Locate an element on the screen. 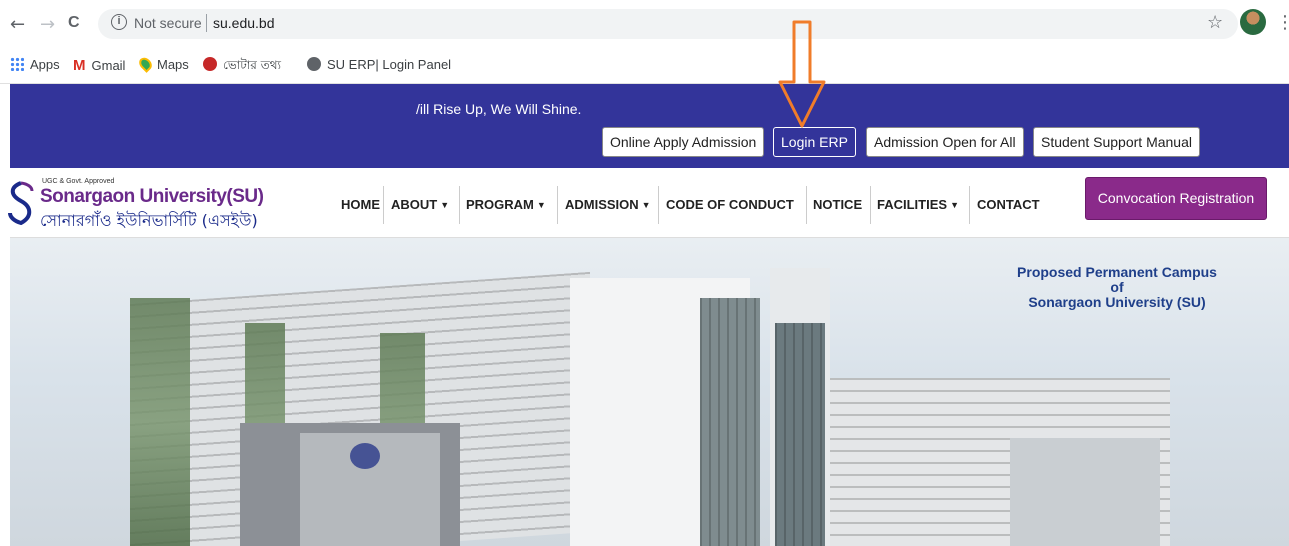  student-support-manual-button: Student Support Manual is located at coordinates (1116, 142).